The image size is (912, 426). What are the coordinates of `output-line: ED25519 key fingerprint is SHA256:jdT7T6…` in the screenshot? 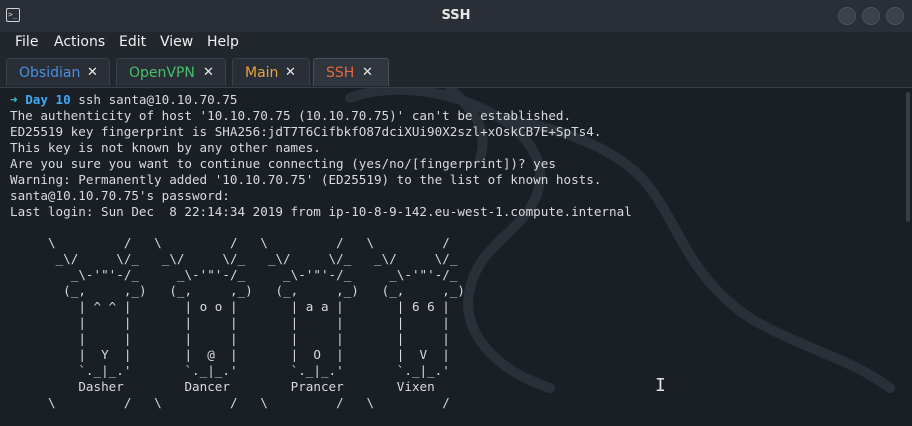 It's located at (306, 131).